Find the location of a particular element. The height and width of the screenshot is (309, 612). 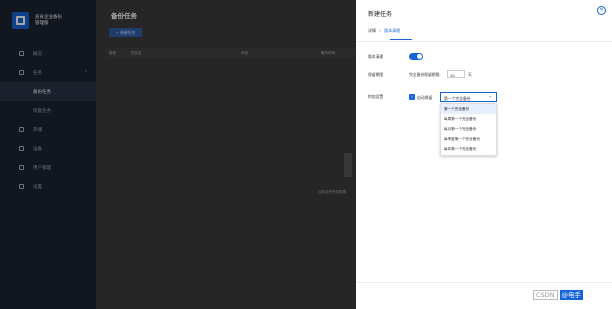

dropdown-option: 每年第一个完全备份 is located at coordinates (468, 149).